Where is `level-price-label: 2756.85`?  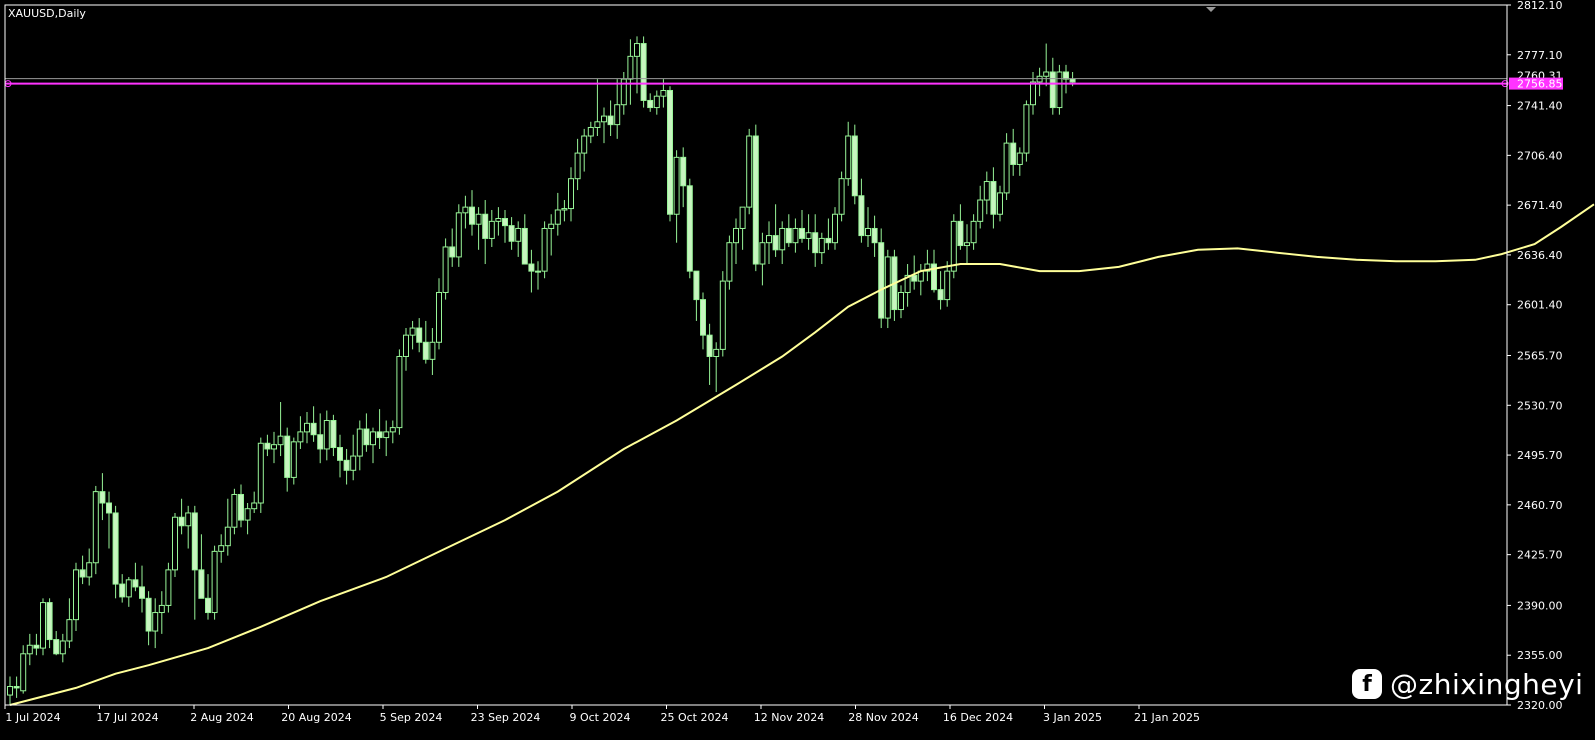 level-price-label: 2756.85 is located at coordinates (1540, 84).